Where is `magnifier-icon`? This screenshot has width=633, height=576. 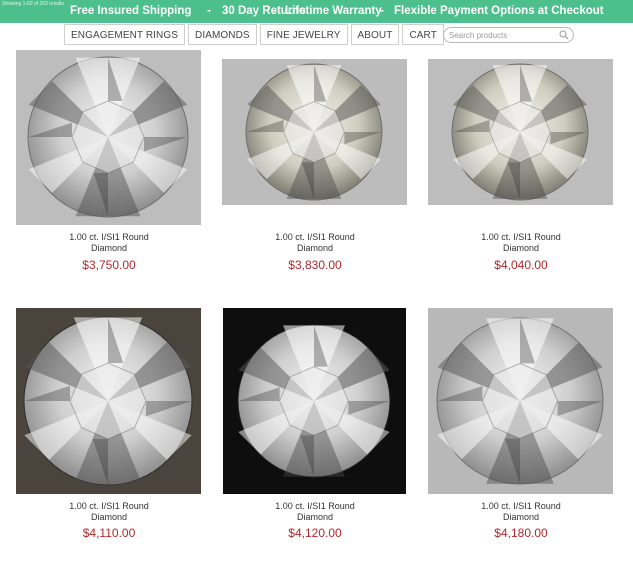 magnifier-icon is located at coordinates (564, 35).